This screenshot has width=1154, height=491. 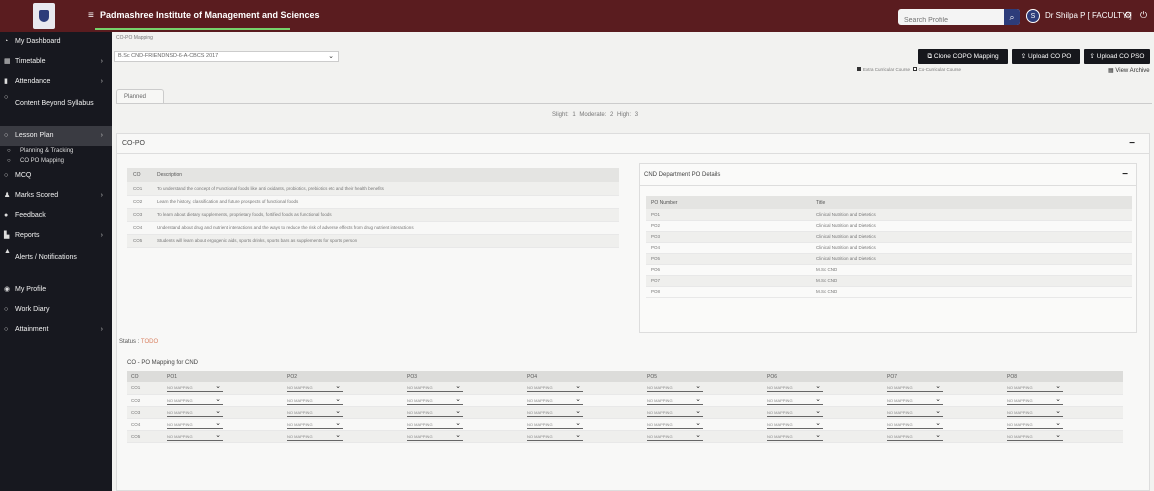 What do you see at coordinates (38, 41) in the screenshot?
I see `sidebar-item-label: My Dashboard` at bounding box center [38, 41].